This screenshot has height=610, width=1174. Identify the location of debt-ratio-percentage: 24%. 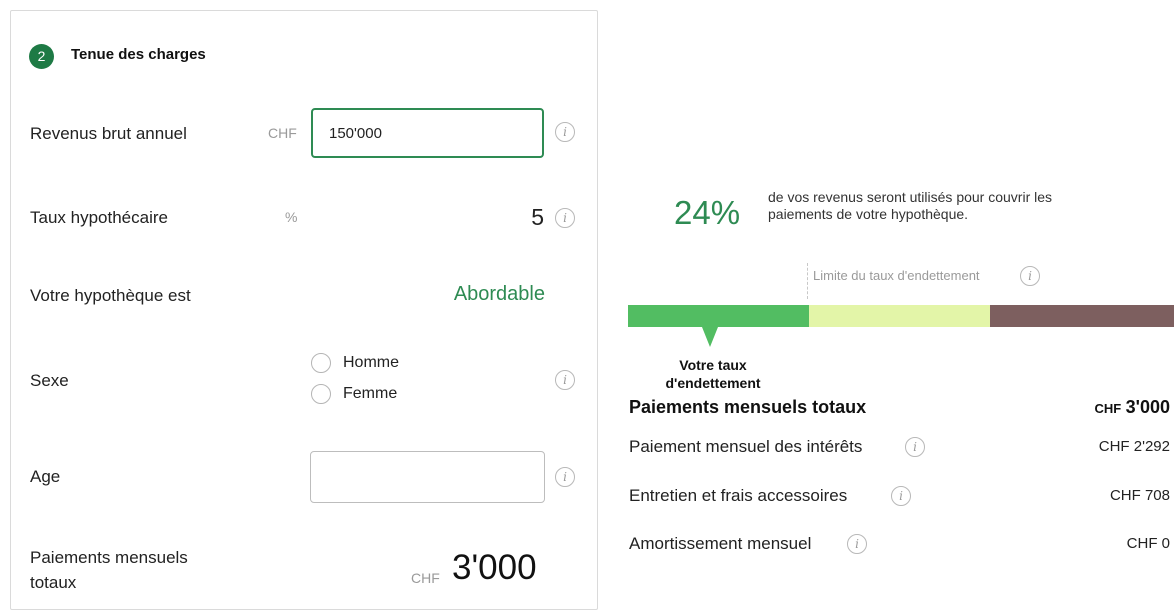
(707, 212).